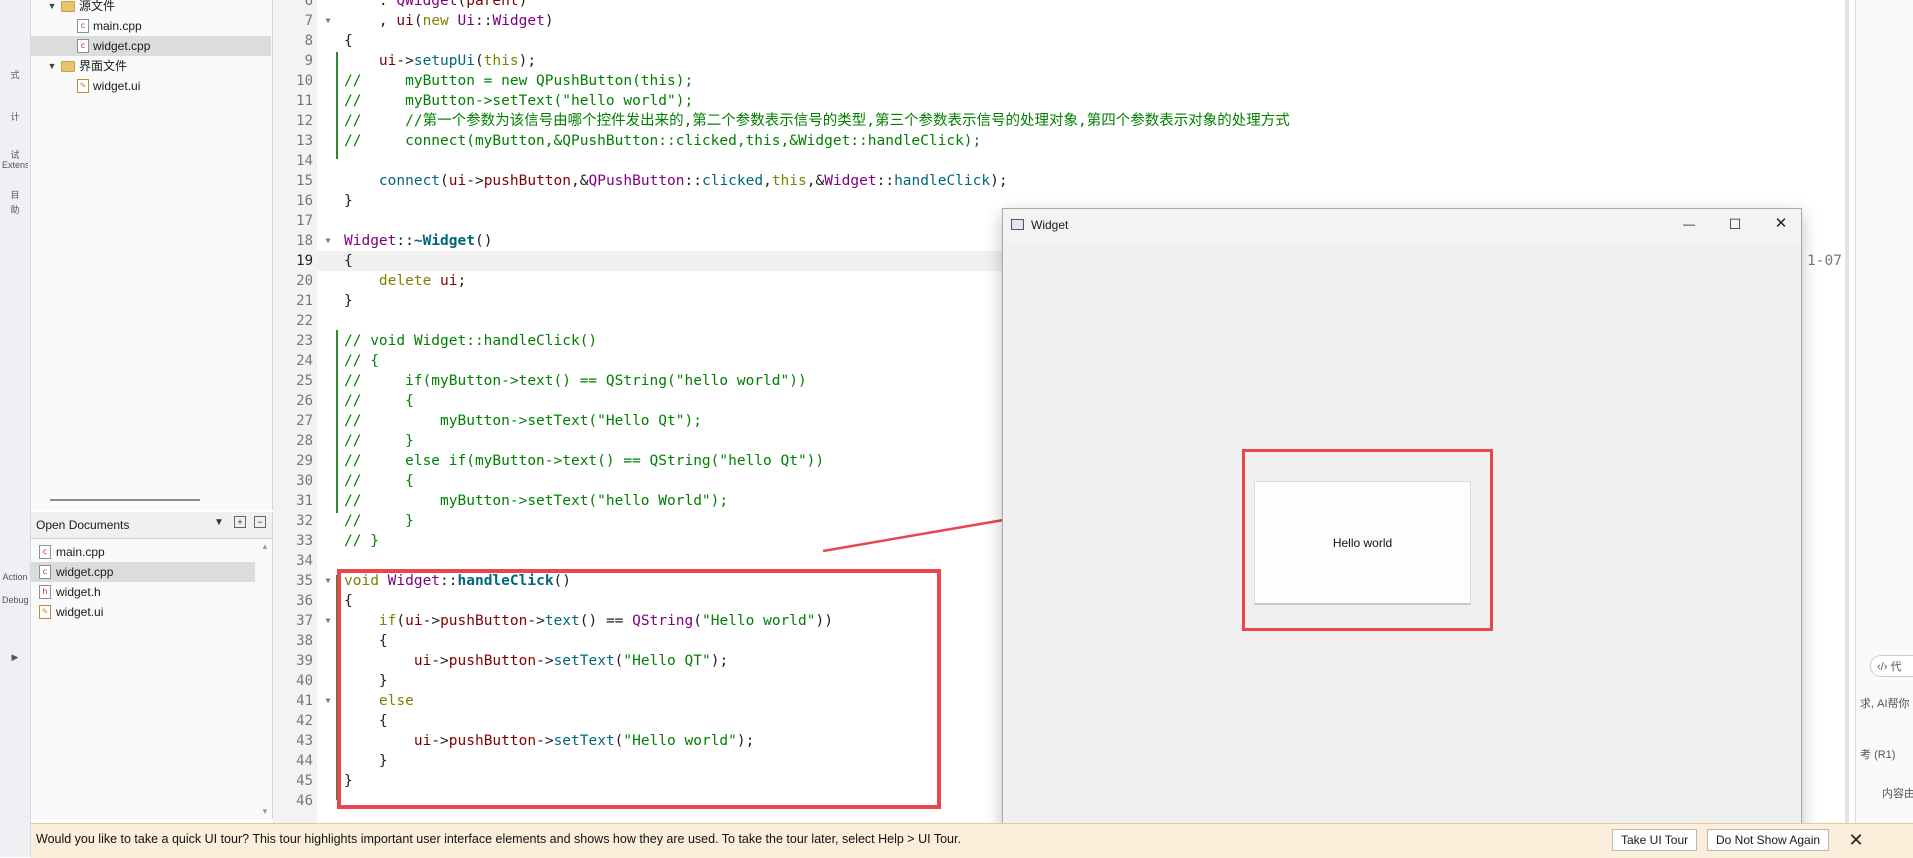  What do you see at coordinates (1878, 755) in the screenshot?
I see `model-label: 考 (R1)` at bounding box center [1878, 755].